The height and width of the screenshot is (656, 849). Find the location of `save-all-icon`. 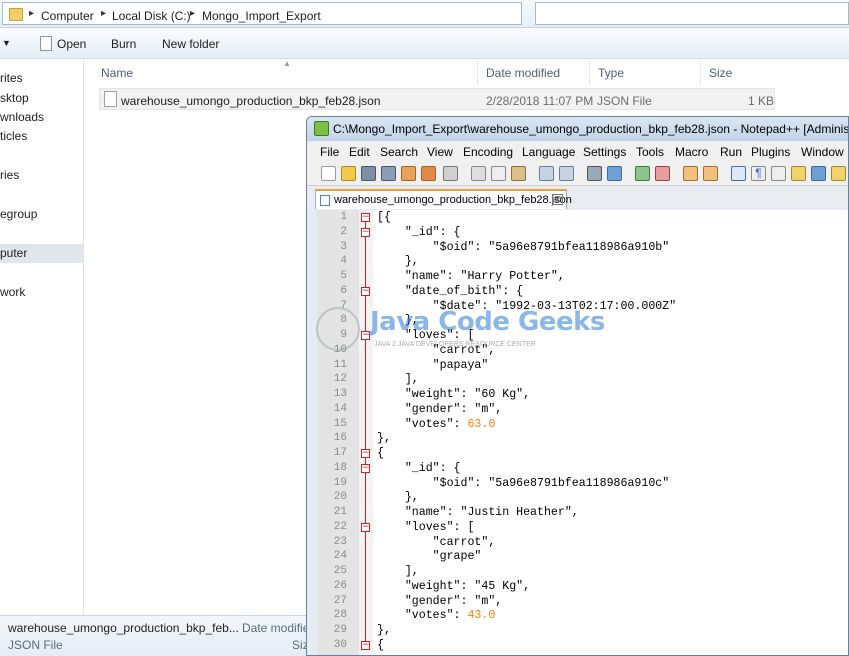

save-all-icon is located at coordinates (388, 173).